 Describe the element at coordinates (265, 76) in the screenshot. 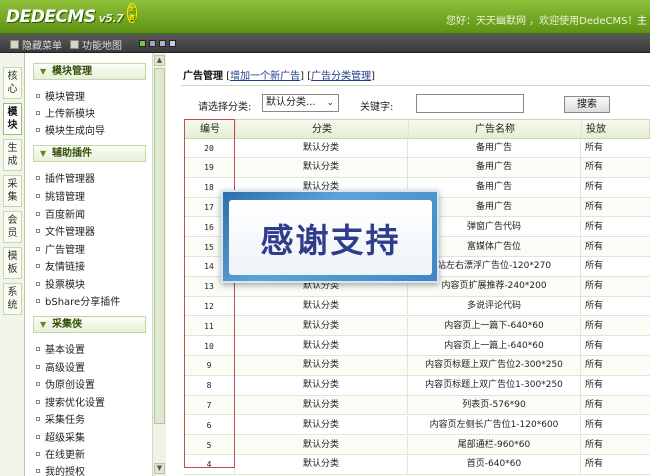

I see `add-ad-link: 增加一个新广告` at that location.